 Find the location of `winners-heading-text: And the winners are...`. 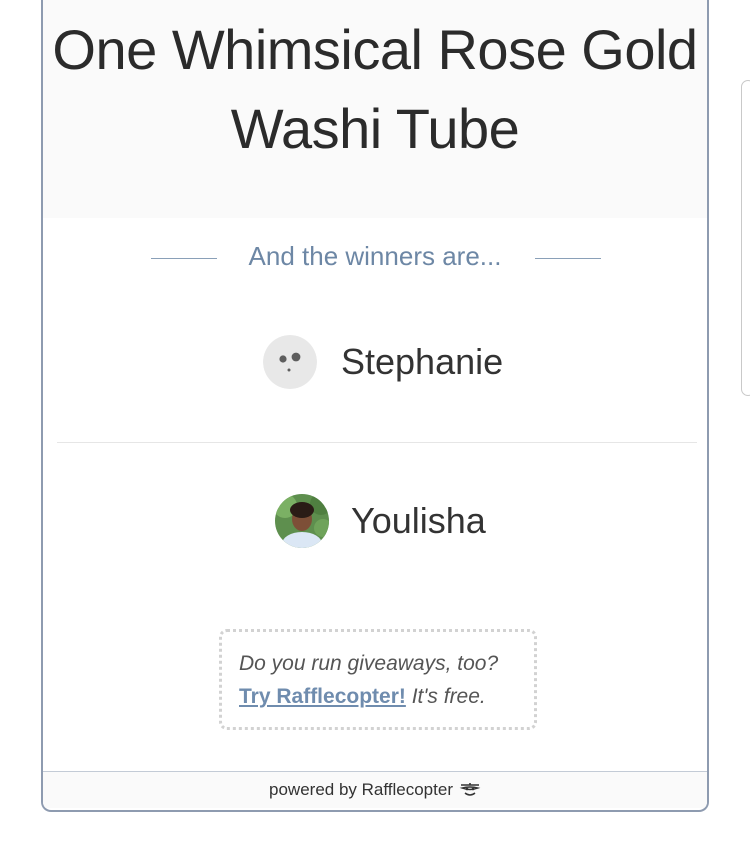

winners-heading-text: And the winners are... is located at coordinates (375, 256).